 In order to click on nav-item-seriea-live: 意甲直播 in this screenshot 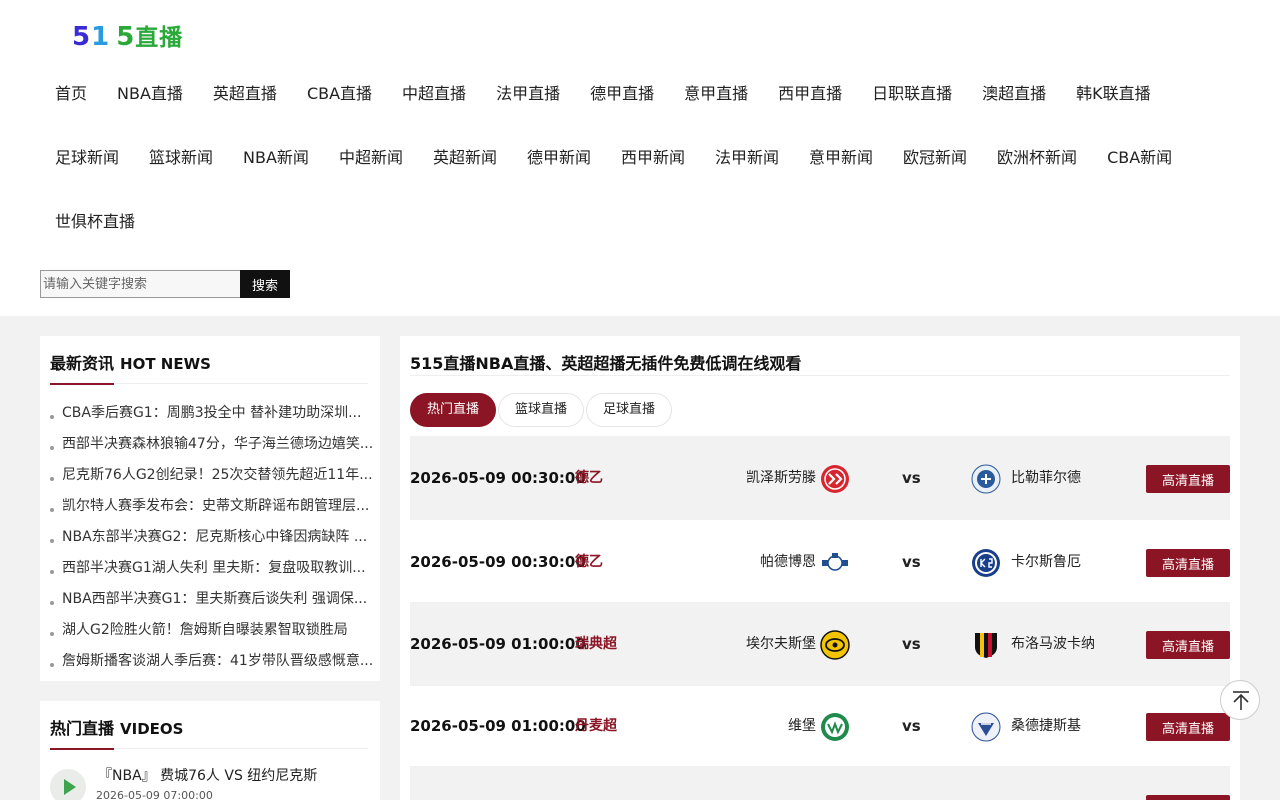, I will do `click(716, 92)`.